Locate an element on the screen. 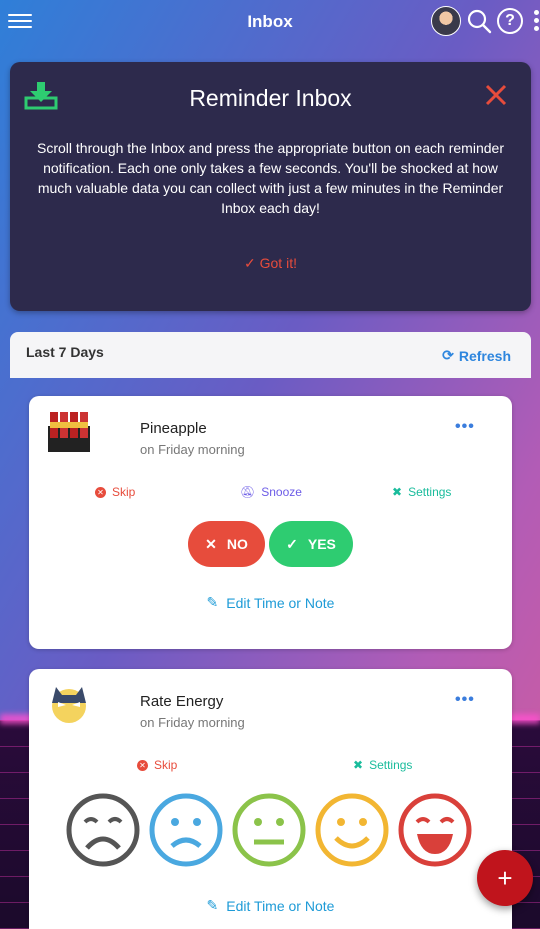  top-bar: Inbox ? is located at coordinates (270, 22).